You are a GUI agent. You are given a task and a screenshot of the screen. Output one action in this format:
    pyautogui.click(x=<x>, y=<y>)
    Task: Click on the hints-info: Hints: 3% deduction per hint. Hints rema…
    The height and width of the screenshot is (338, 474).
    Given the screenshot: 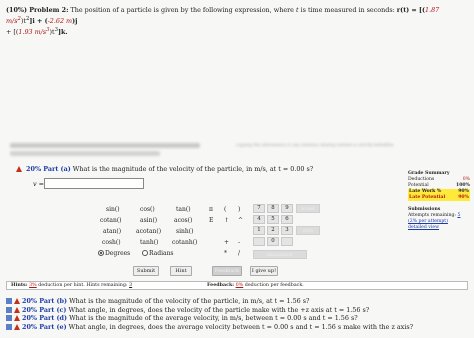 What is the action you would take?
    pyautogui.click(x=72, y=285)
    